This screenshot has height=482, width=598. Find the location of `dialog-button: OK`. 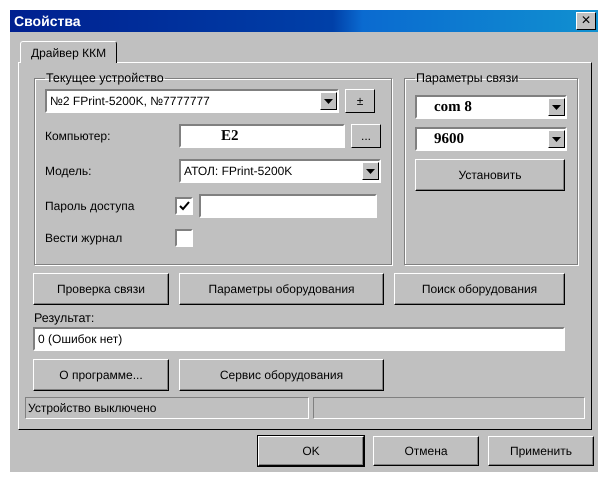

dialog-button: OK is located at coordinates (311, 451).